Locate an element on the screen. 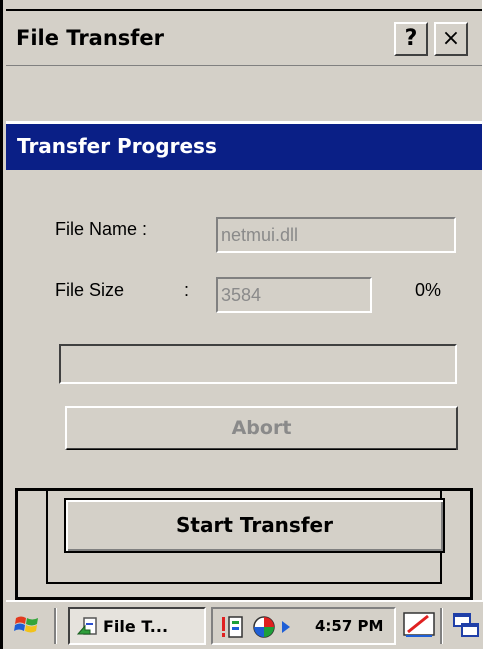 Image resolution: width=483 pixels, height=649 pixels. file-transfer-icon is located at coordinates (86, 626).